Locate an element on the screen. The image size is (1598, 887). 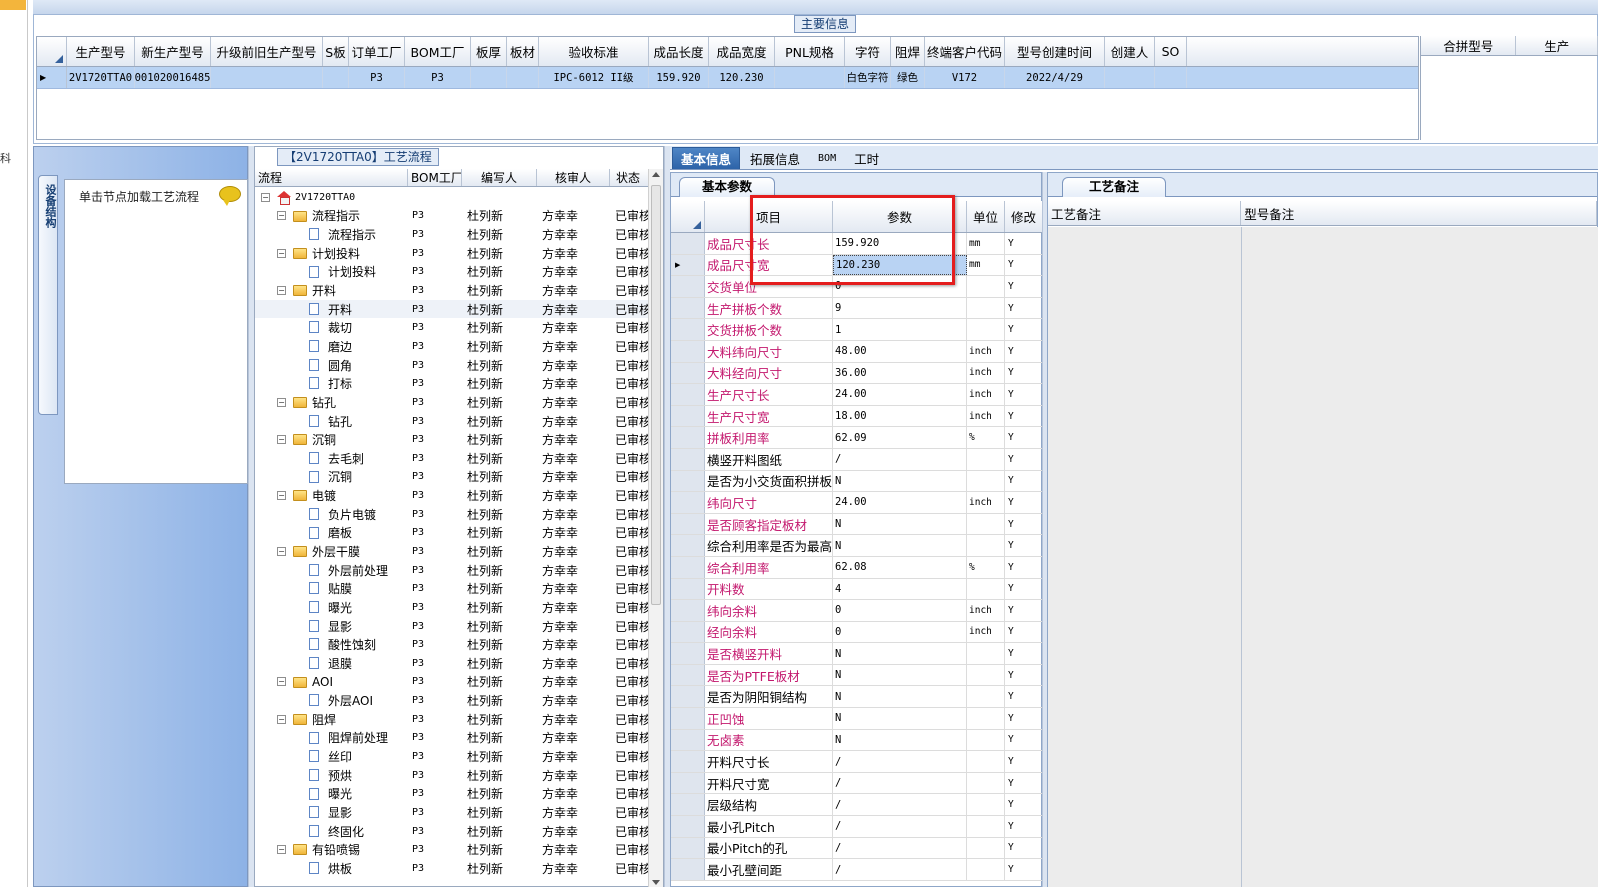
tree-row: 贴膜 P3 杜列新 方幸幸 已审核 is located at coordinates (452, 588).